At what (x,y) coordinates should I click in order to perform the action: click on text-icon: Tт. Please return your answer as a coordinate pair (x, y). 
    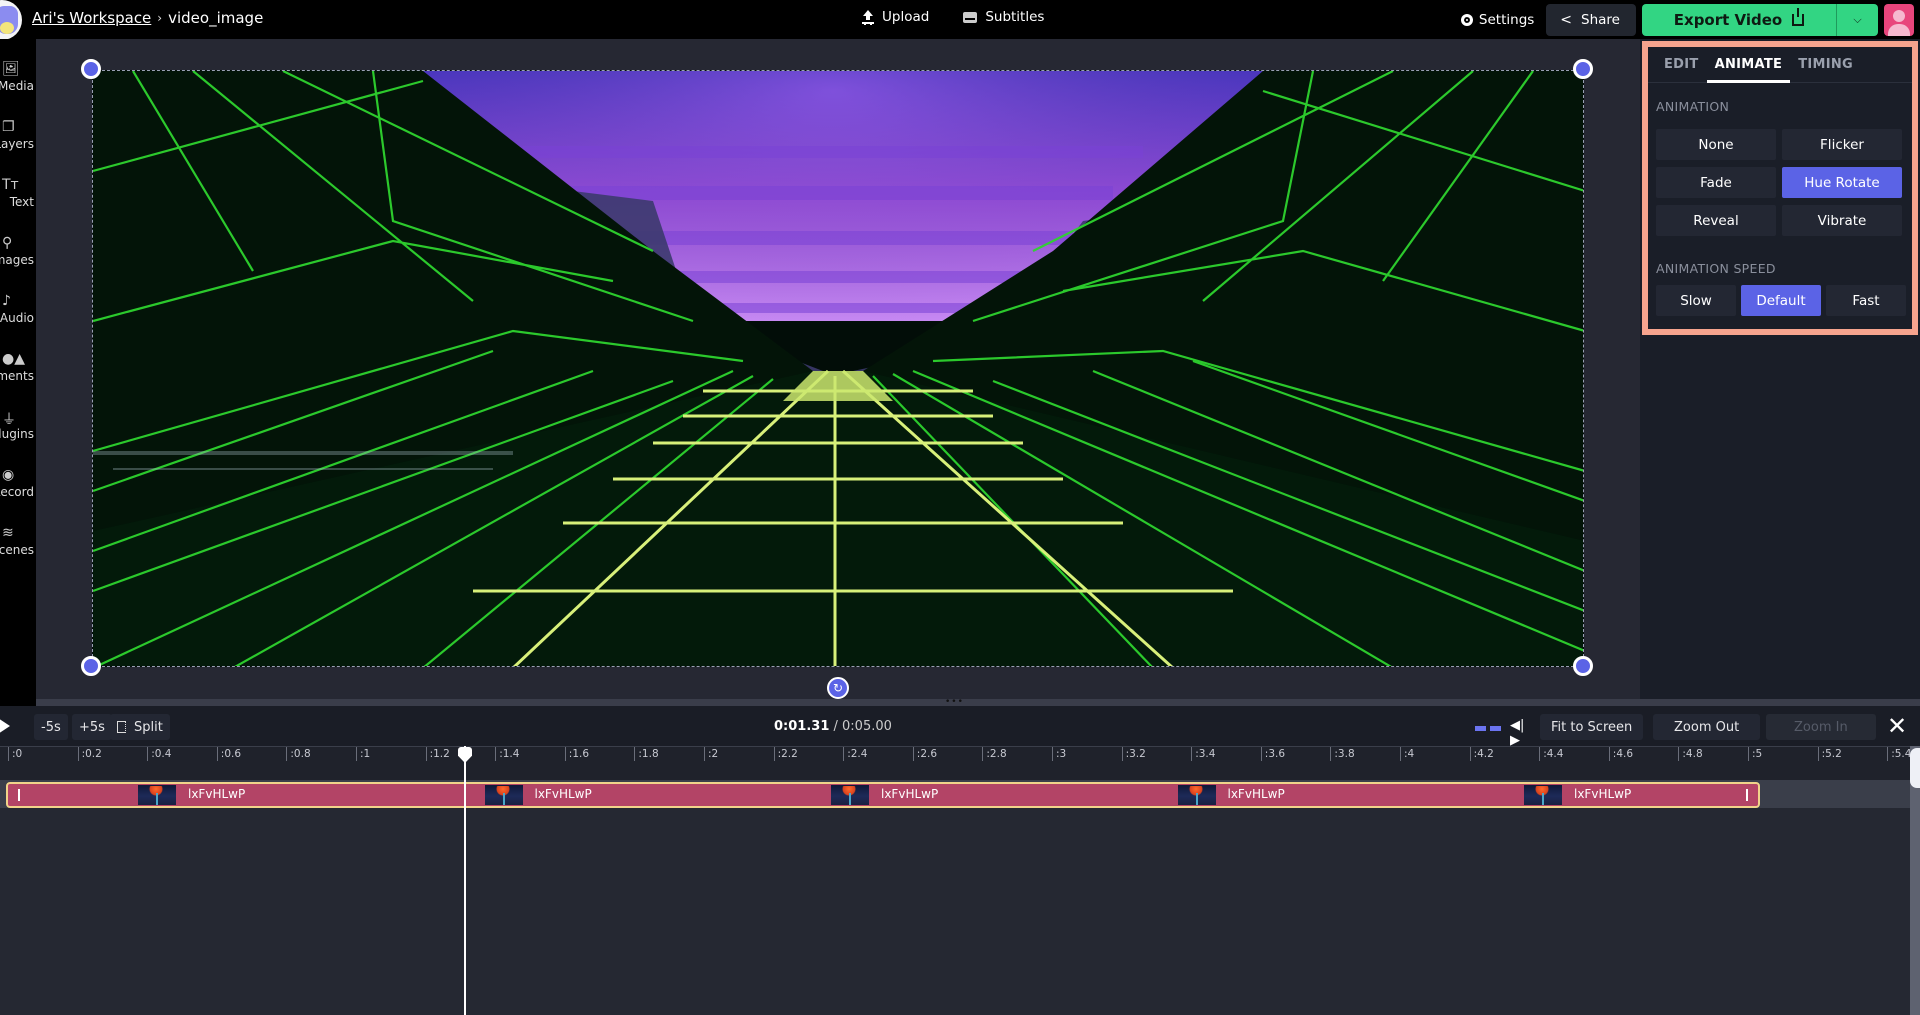
    Looking at the image, I should click on (10, 185).